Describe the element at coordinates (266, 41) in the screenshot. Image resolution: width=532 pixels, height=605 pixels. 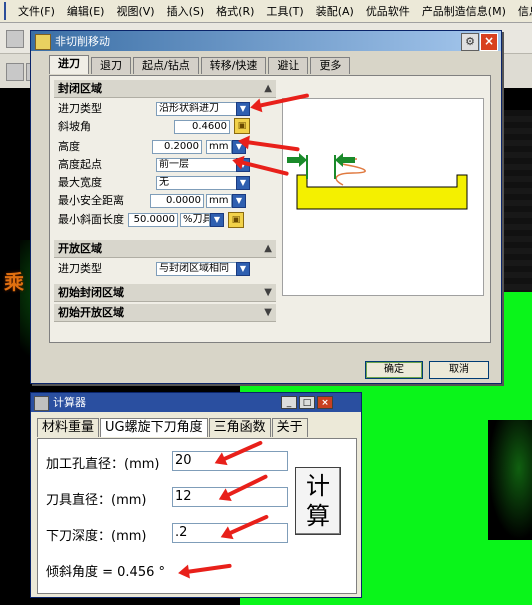
I see `dialog-titlebar: 非切削移动 ⚙ ×` at that location.